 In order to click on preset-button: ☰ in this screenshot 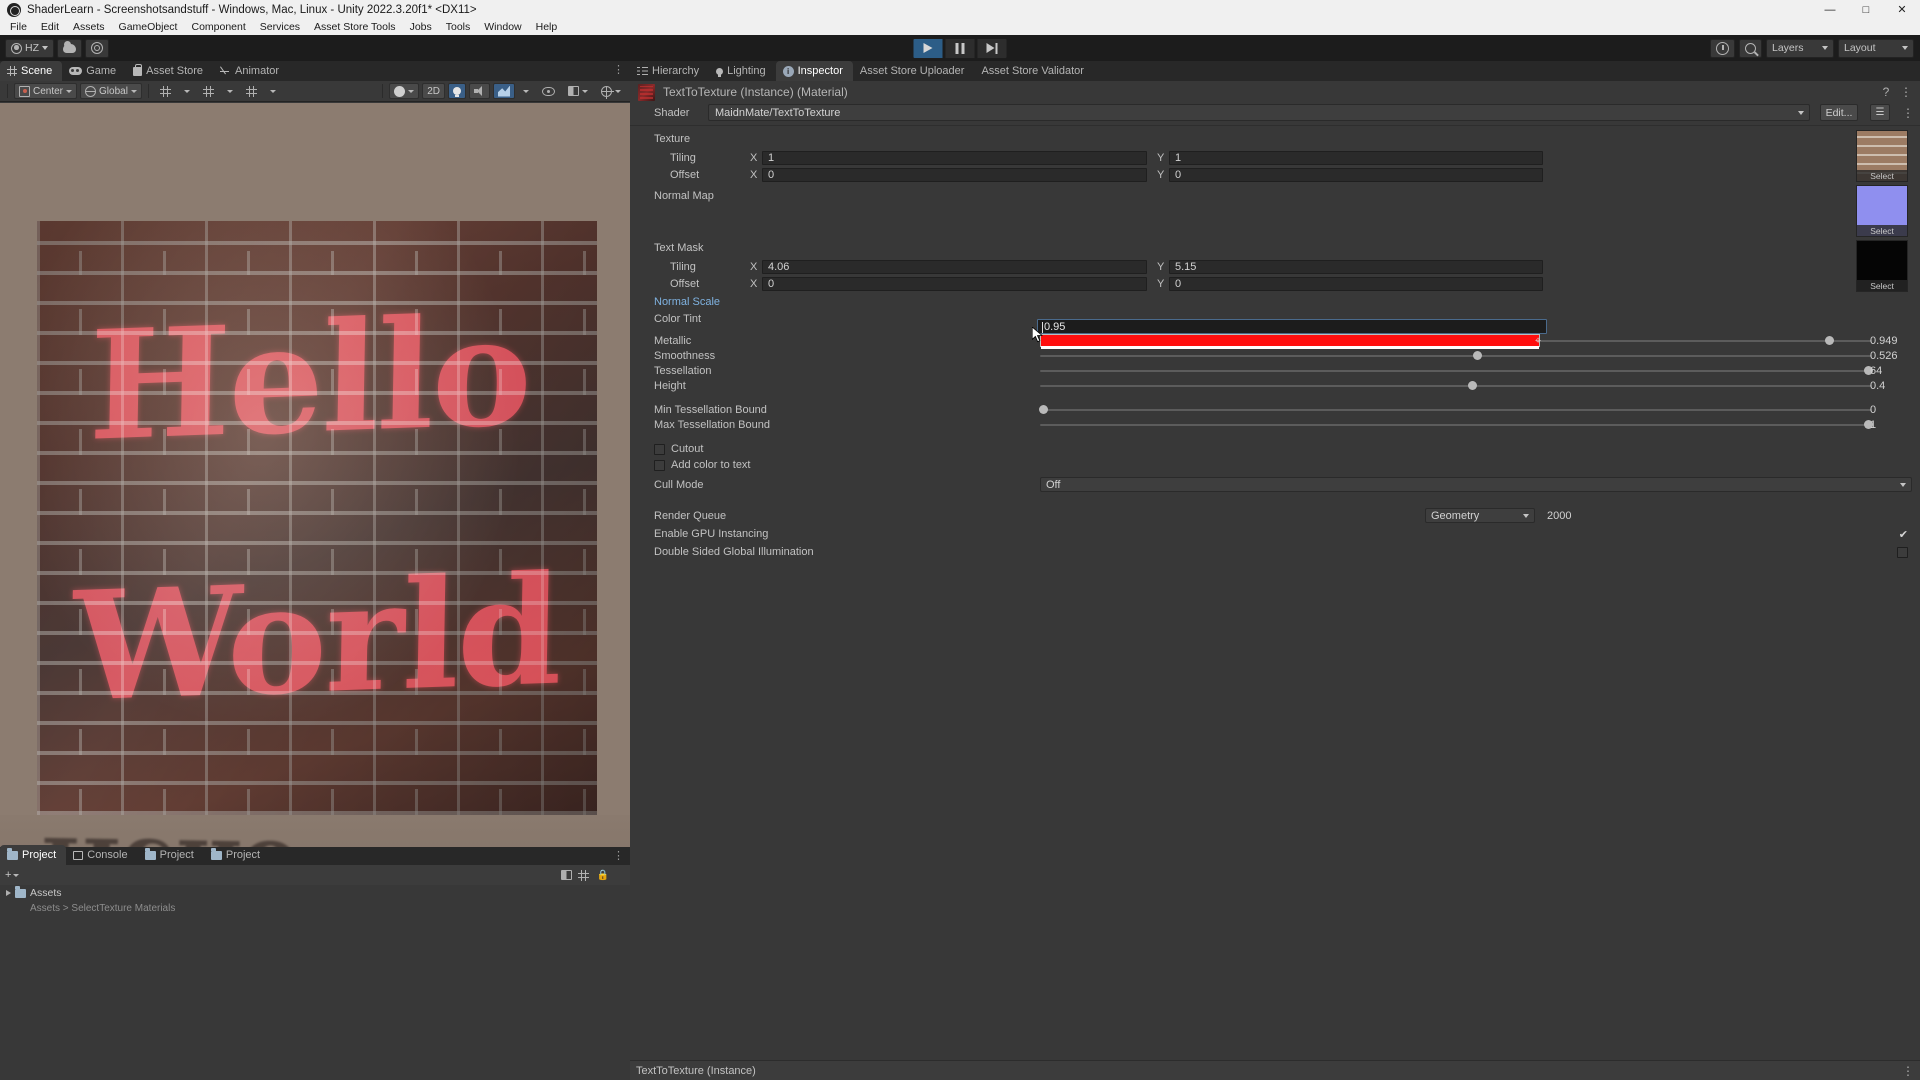, I will do `click(1880, 112)`.